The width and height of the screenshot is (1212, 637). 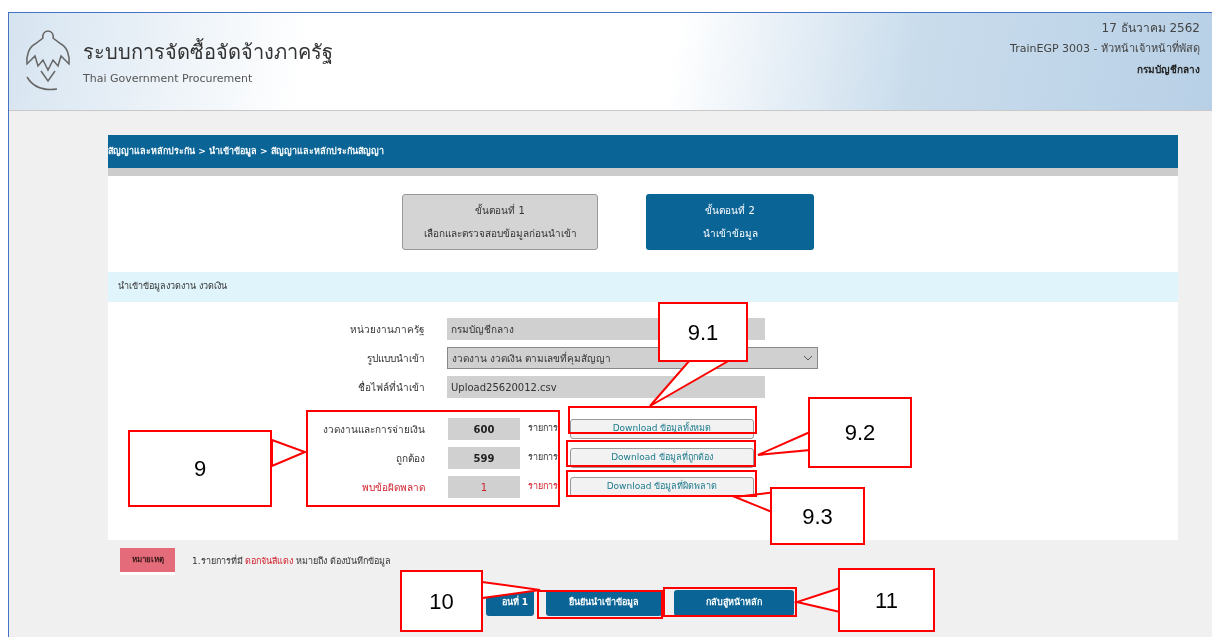 What do you see at coordinates (410, 458) in the screenshot?
I see `count-label: ถูกต้อง` at bounding box center [410, 458].